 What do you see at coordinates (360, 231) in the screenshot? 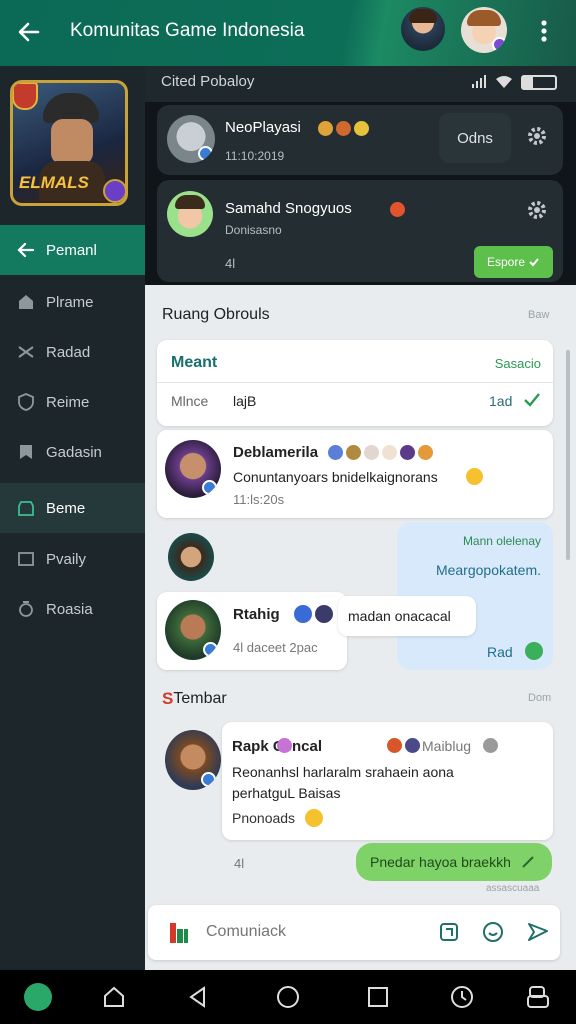
I see `dm-card: Samahd Snogyuos Donisasno 4l Espore` at bounding box center [360, 231].